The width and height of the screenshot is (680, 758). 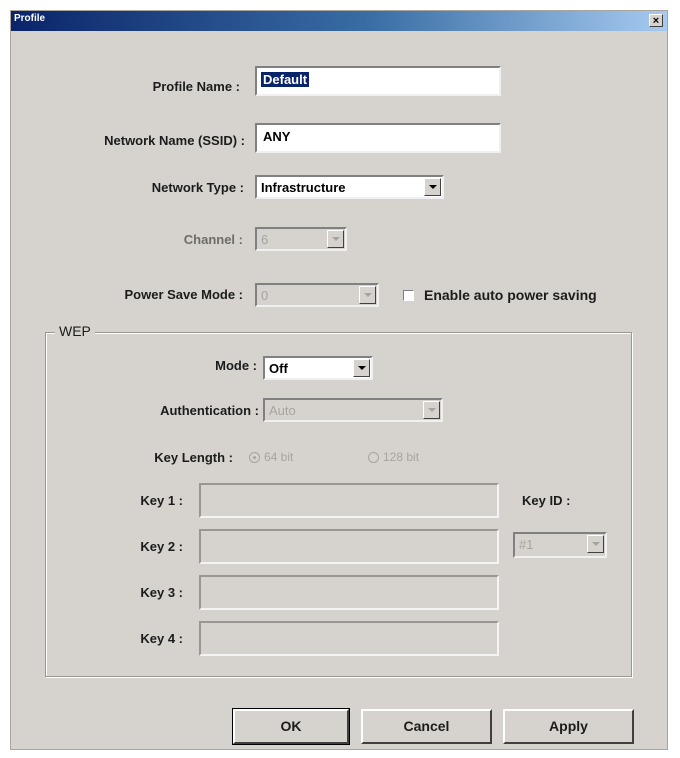 I want to click on ssid-value: ANY, so click(x=277, y=136).